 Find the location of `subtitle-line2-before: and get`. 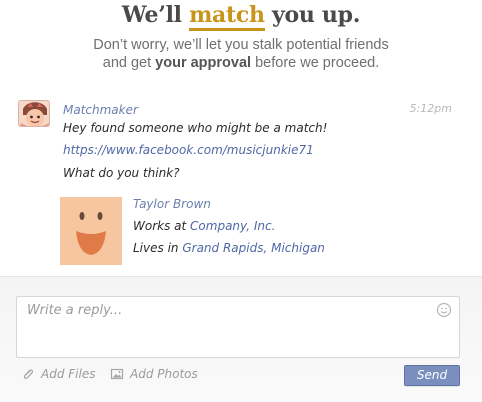

subtitle-line2-before: and get is located at coordinates (127, 63).